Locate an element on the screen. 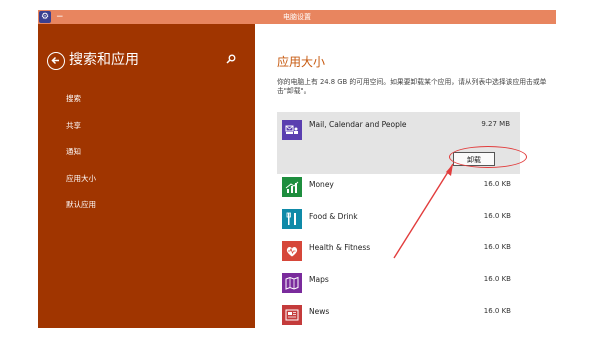  sidebar-item-app-sizes: 应用大小 is located at coordinates (81, 187).